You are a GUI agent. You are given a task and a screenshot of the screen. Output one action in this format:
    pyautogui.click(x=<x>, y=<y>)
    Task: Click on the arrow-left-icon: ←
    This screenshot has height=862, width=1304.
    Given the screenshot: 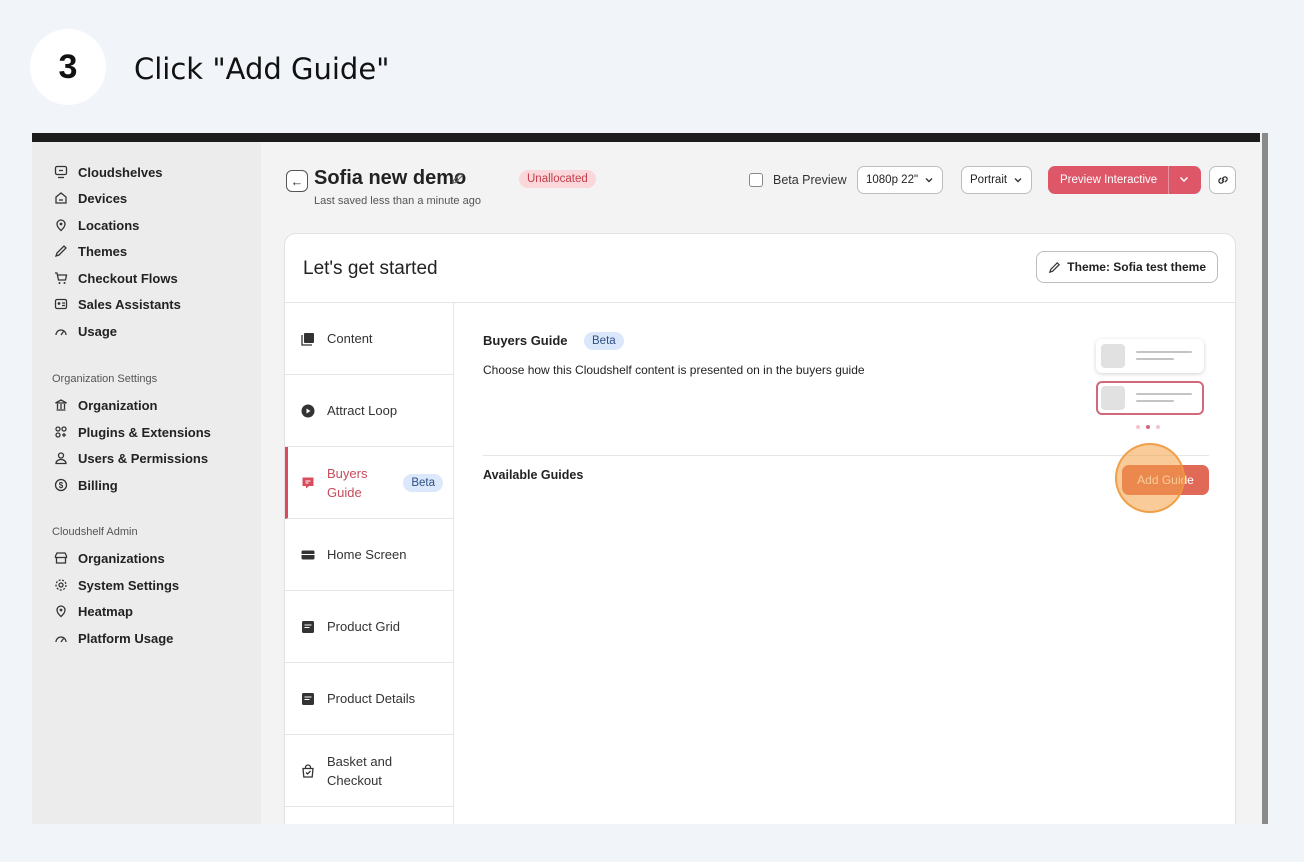 What is the action you would take?
    pyautogui.click(x=297, y=181)
    